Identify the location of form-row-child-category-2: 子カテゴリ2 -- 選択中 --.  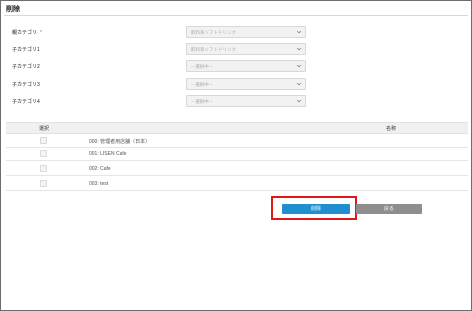
(236, 66).